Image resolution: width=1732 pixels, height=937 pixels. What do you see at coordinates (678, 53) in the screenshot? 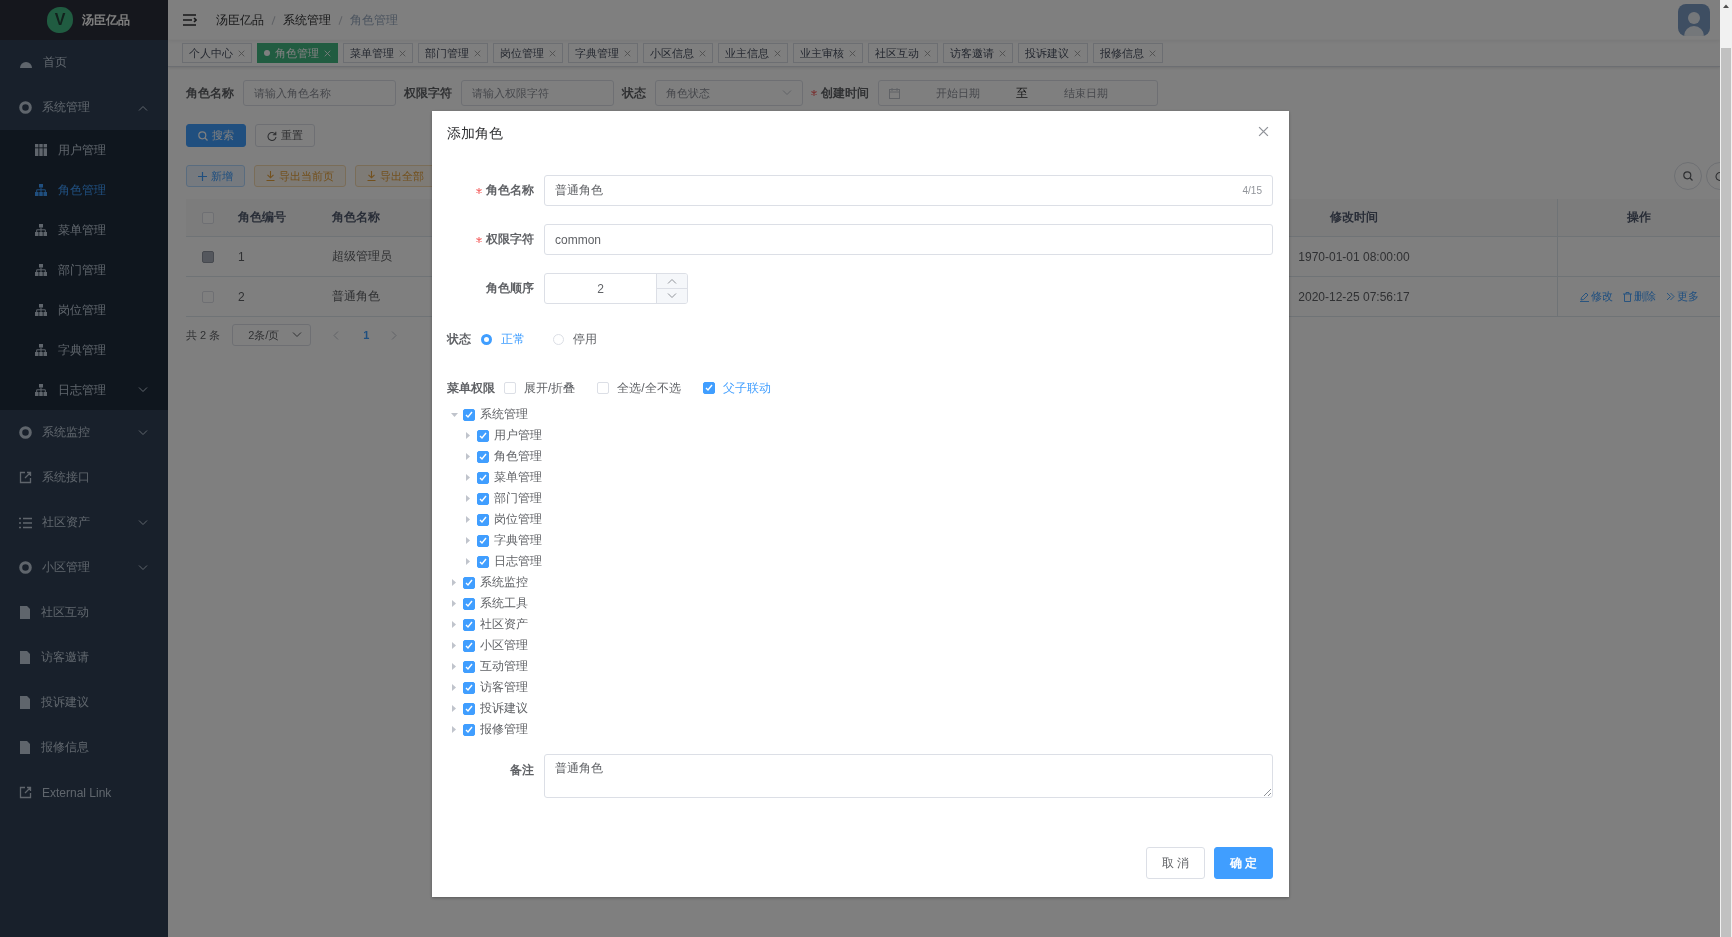
I see `tab: 小区信息` at bounding box center [678, 53].